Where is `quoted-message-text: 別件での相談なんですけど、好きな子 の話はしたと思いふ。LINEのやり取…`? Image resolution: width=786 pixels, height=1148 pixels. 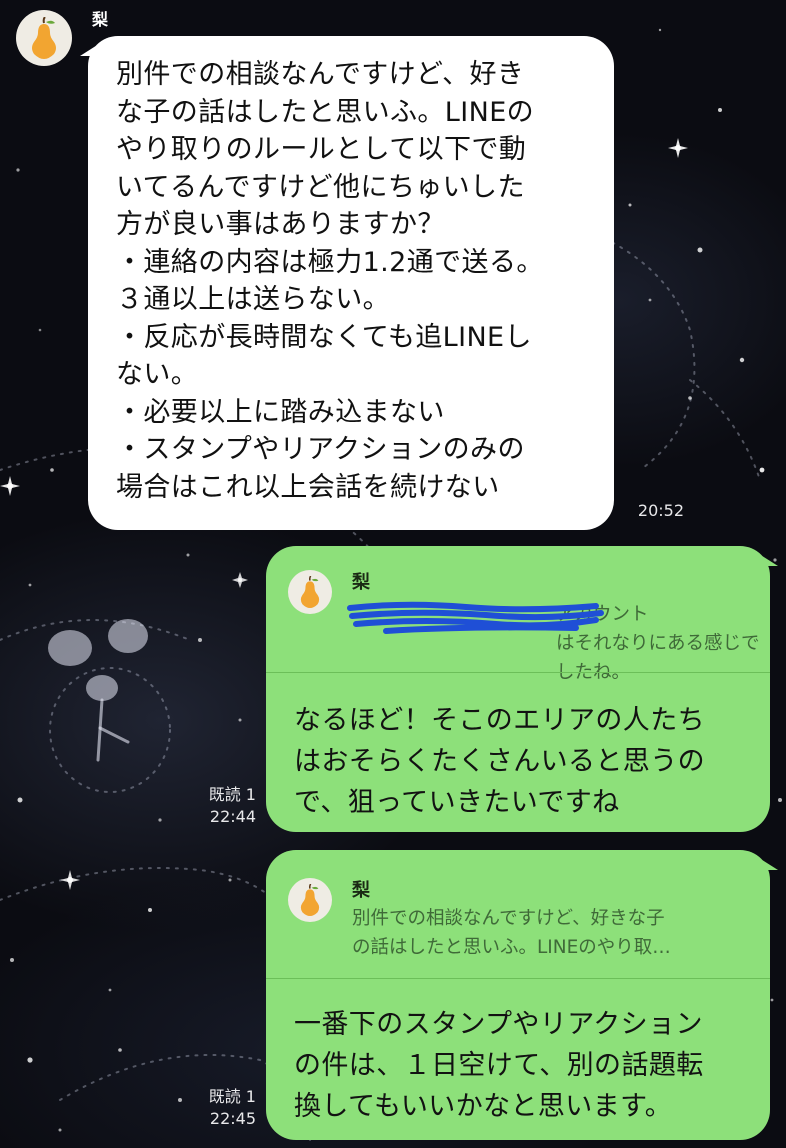 quoted-message-text: 別件での相談なんですけど、好きな子 の話はしたと思いふ。LINEのやり取… is located at coordinates (511, 933).